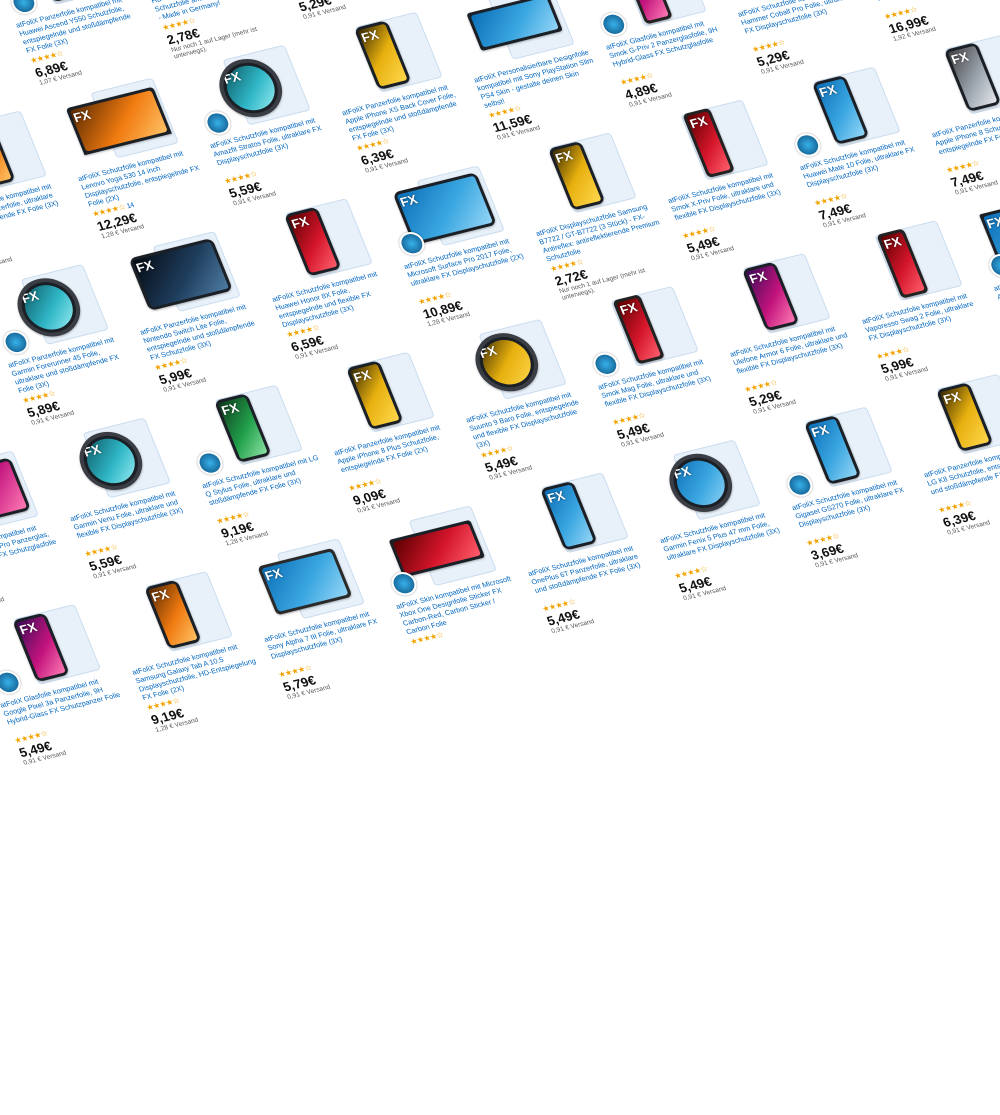 This screenshot has width=1000, height=1115. What do you see at coordinates (992, 222) in the screenshot?
I see `fx-logo: FX` at bounding box center [992, 222].